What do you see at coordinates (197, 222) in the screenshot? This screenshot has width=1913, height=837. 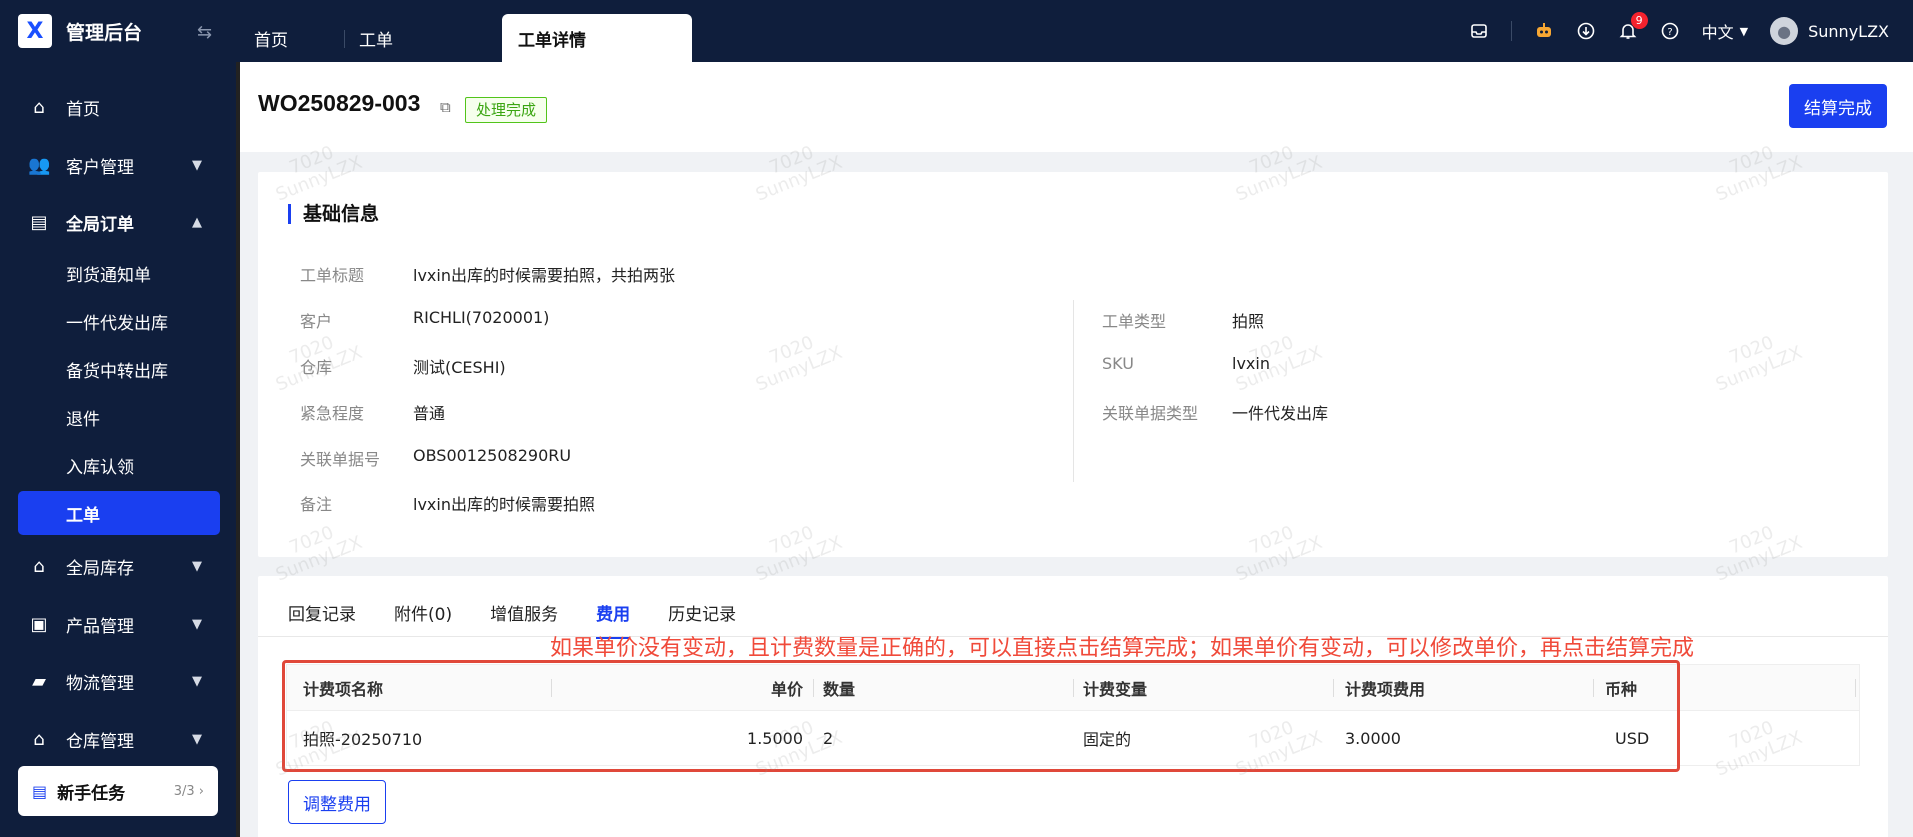 I see `chevron-up-icon: ▲` at bounding box center [197, 222].